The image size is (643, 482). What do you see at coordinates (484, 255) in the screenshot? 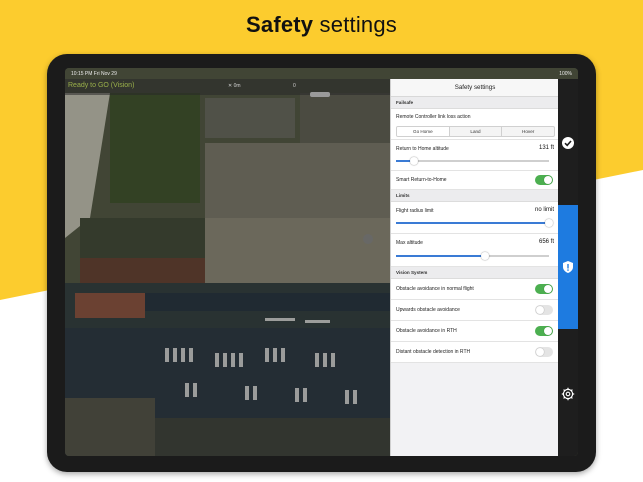
I see `max-altitude-slider-knob` at bounding box center [484, 255].